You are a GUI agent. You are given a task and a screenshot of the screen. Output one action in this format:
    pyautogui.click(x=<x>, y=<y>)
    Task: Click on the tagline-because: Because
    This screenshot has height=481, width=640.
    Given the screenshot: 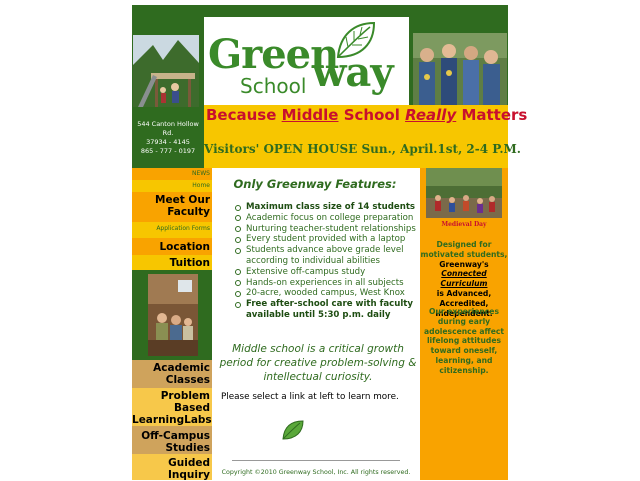 What is the action you would take?
    pyautogui.click(x=244, y=115)
    